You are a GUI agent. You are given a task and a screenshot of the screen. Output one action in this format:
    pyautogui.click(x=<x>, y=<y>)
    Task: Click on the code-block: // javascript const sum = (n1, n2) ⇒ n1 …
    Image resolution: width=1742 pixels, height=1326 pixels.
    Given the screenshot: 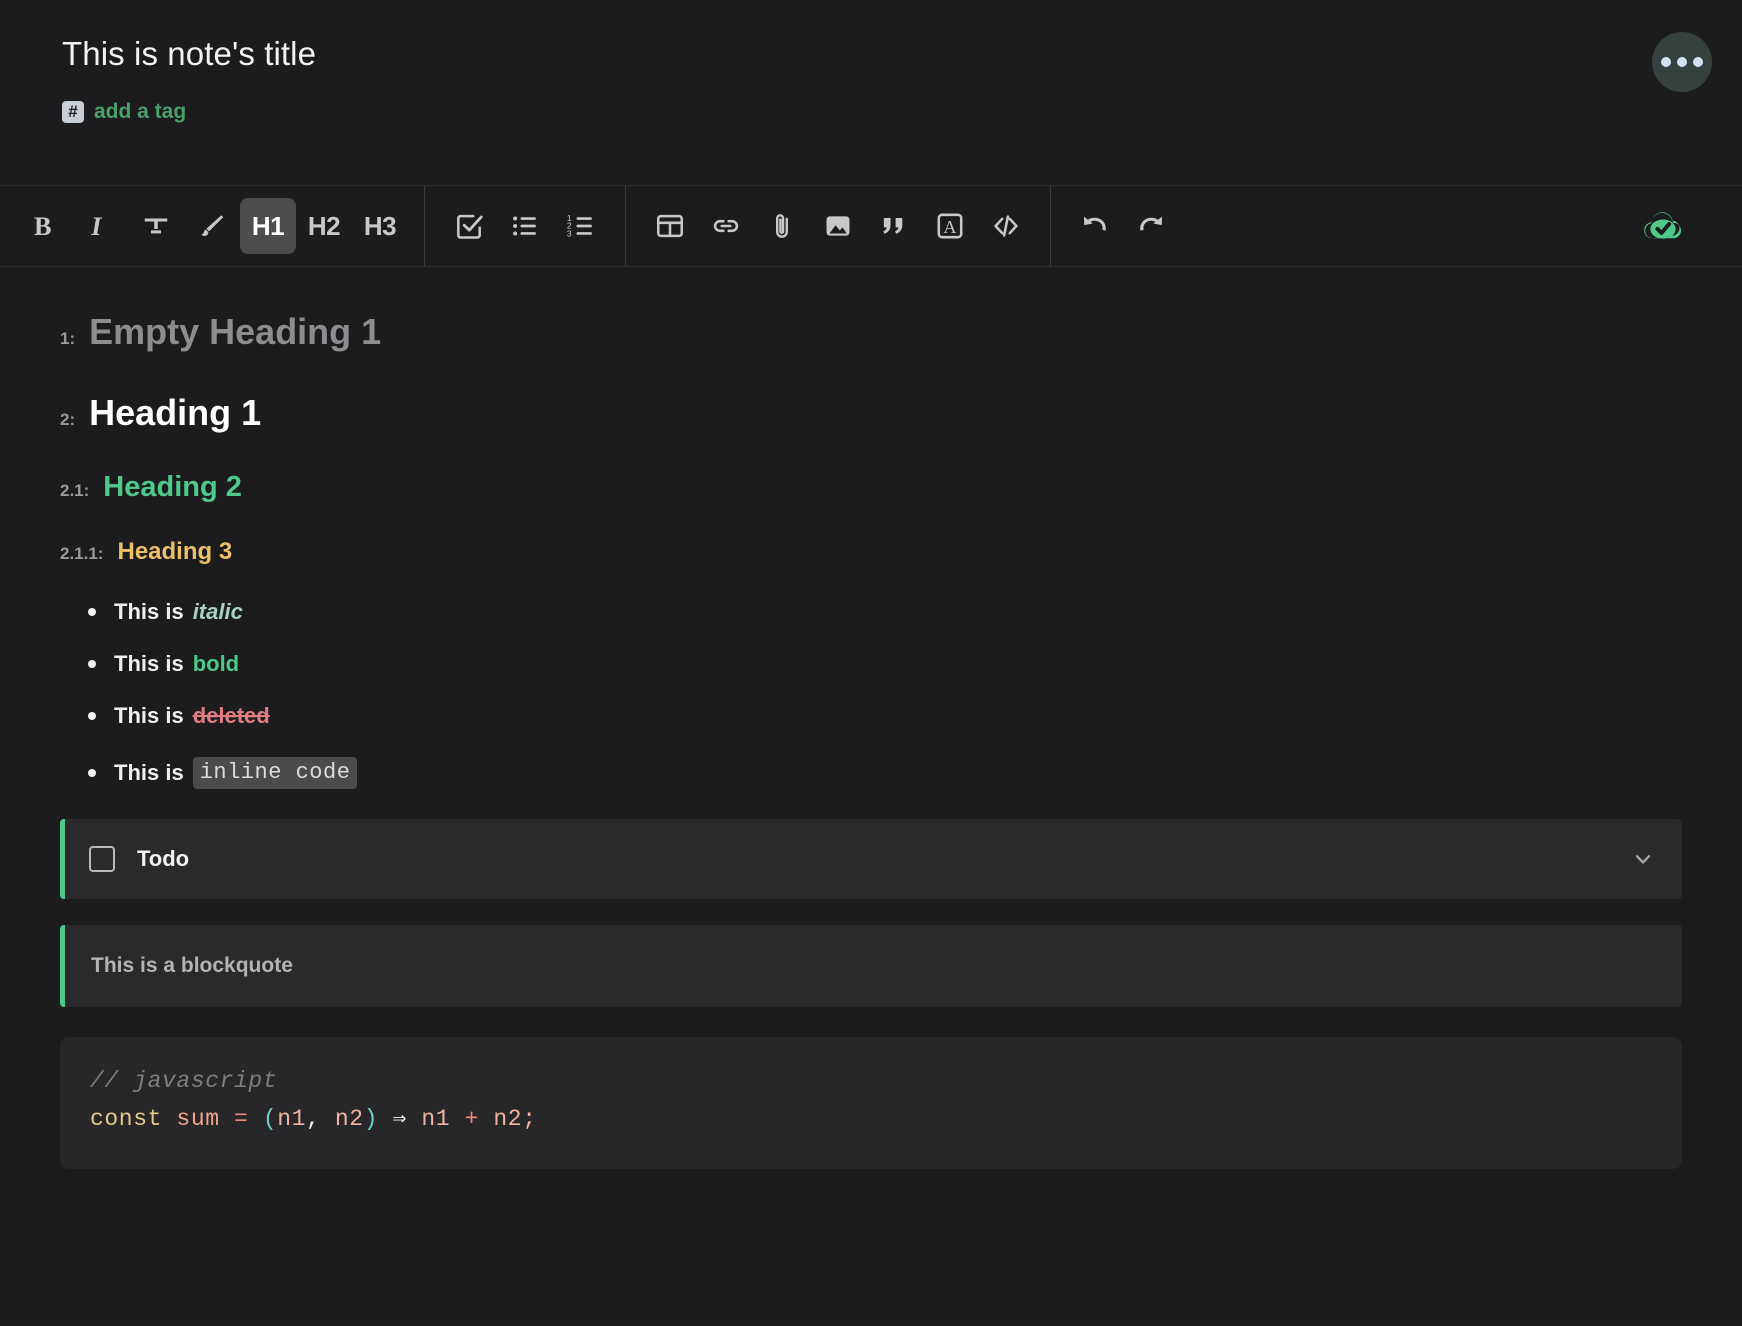 What is the action you would take?
    pyautogui.click(x=871, y=1103)
    